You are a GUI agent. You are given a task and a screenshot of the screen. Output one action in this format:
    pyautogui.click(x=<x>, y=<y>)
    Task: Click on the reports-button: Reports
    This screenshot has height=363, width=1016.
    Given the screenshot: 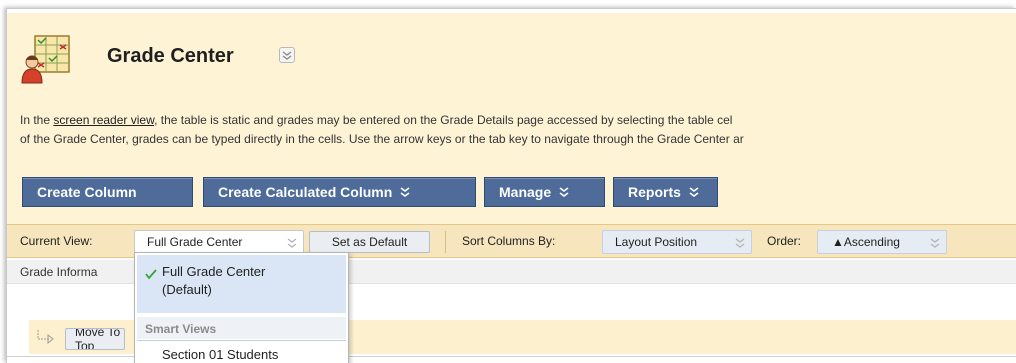 What is the action you would take?
    pyautogui.click(x=665, y=192)
    